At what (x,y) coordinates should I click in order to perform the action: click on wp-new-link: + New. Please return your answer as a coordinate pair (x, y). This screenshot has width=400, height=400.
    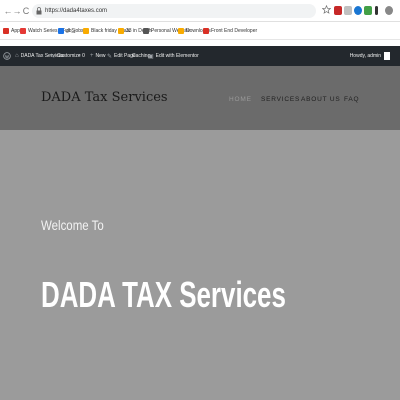
    Looking at the image, I should click on (98, 56).